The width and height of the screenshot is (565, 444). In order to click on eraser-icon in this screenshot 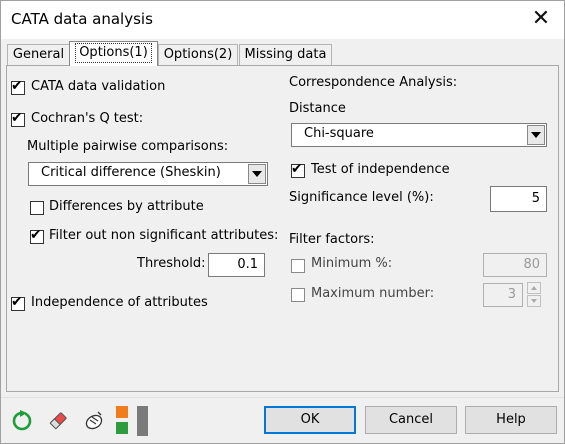, I will do `click(58, 420)`.